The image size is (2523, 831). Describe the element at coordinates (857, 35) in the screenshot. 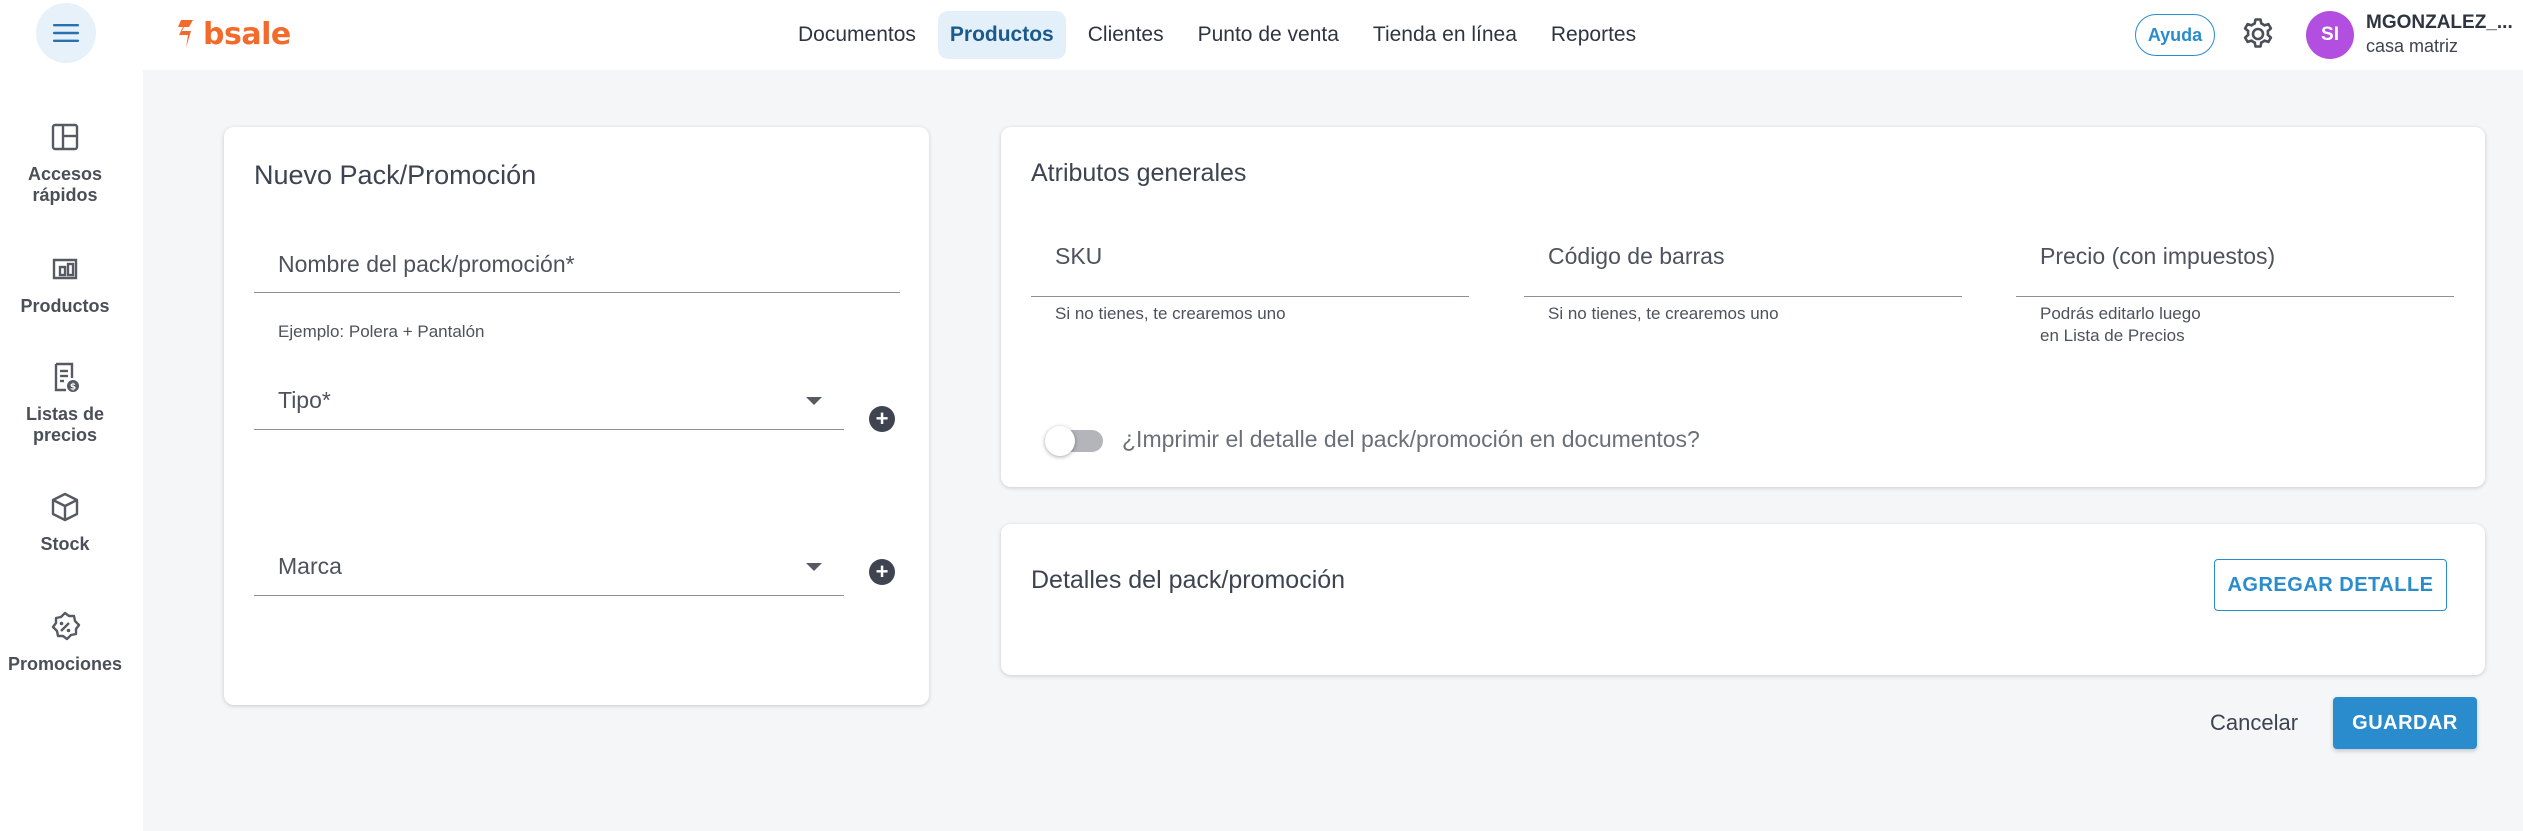

I see `nav-documentos: Documentos` at that location.